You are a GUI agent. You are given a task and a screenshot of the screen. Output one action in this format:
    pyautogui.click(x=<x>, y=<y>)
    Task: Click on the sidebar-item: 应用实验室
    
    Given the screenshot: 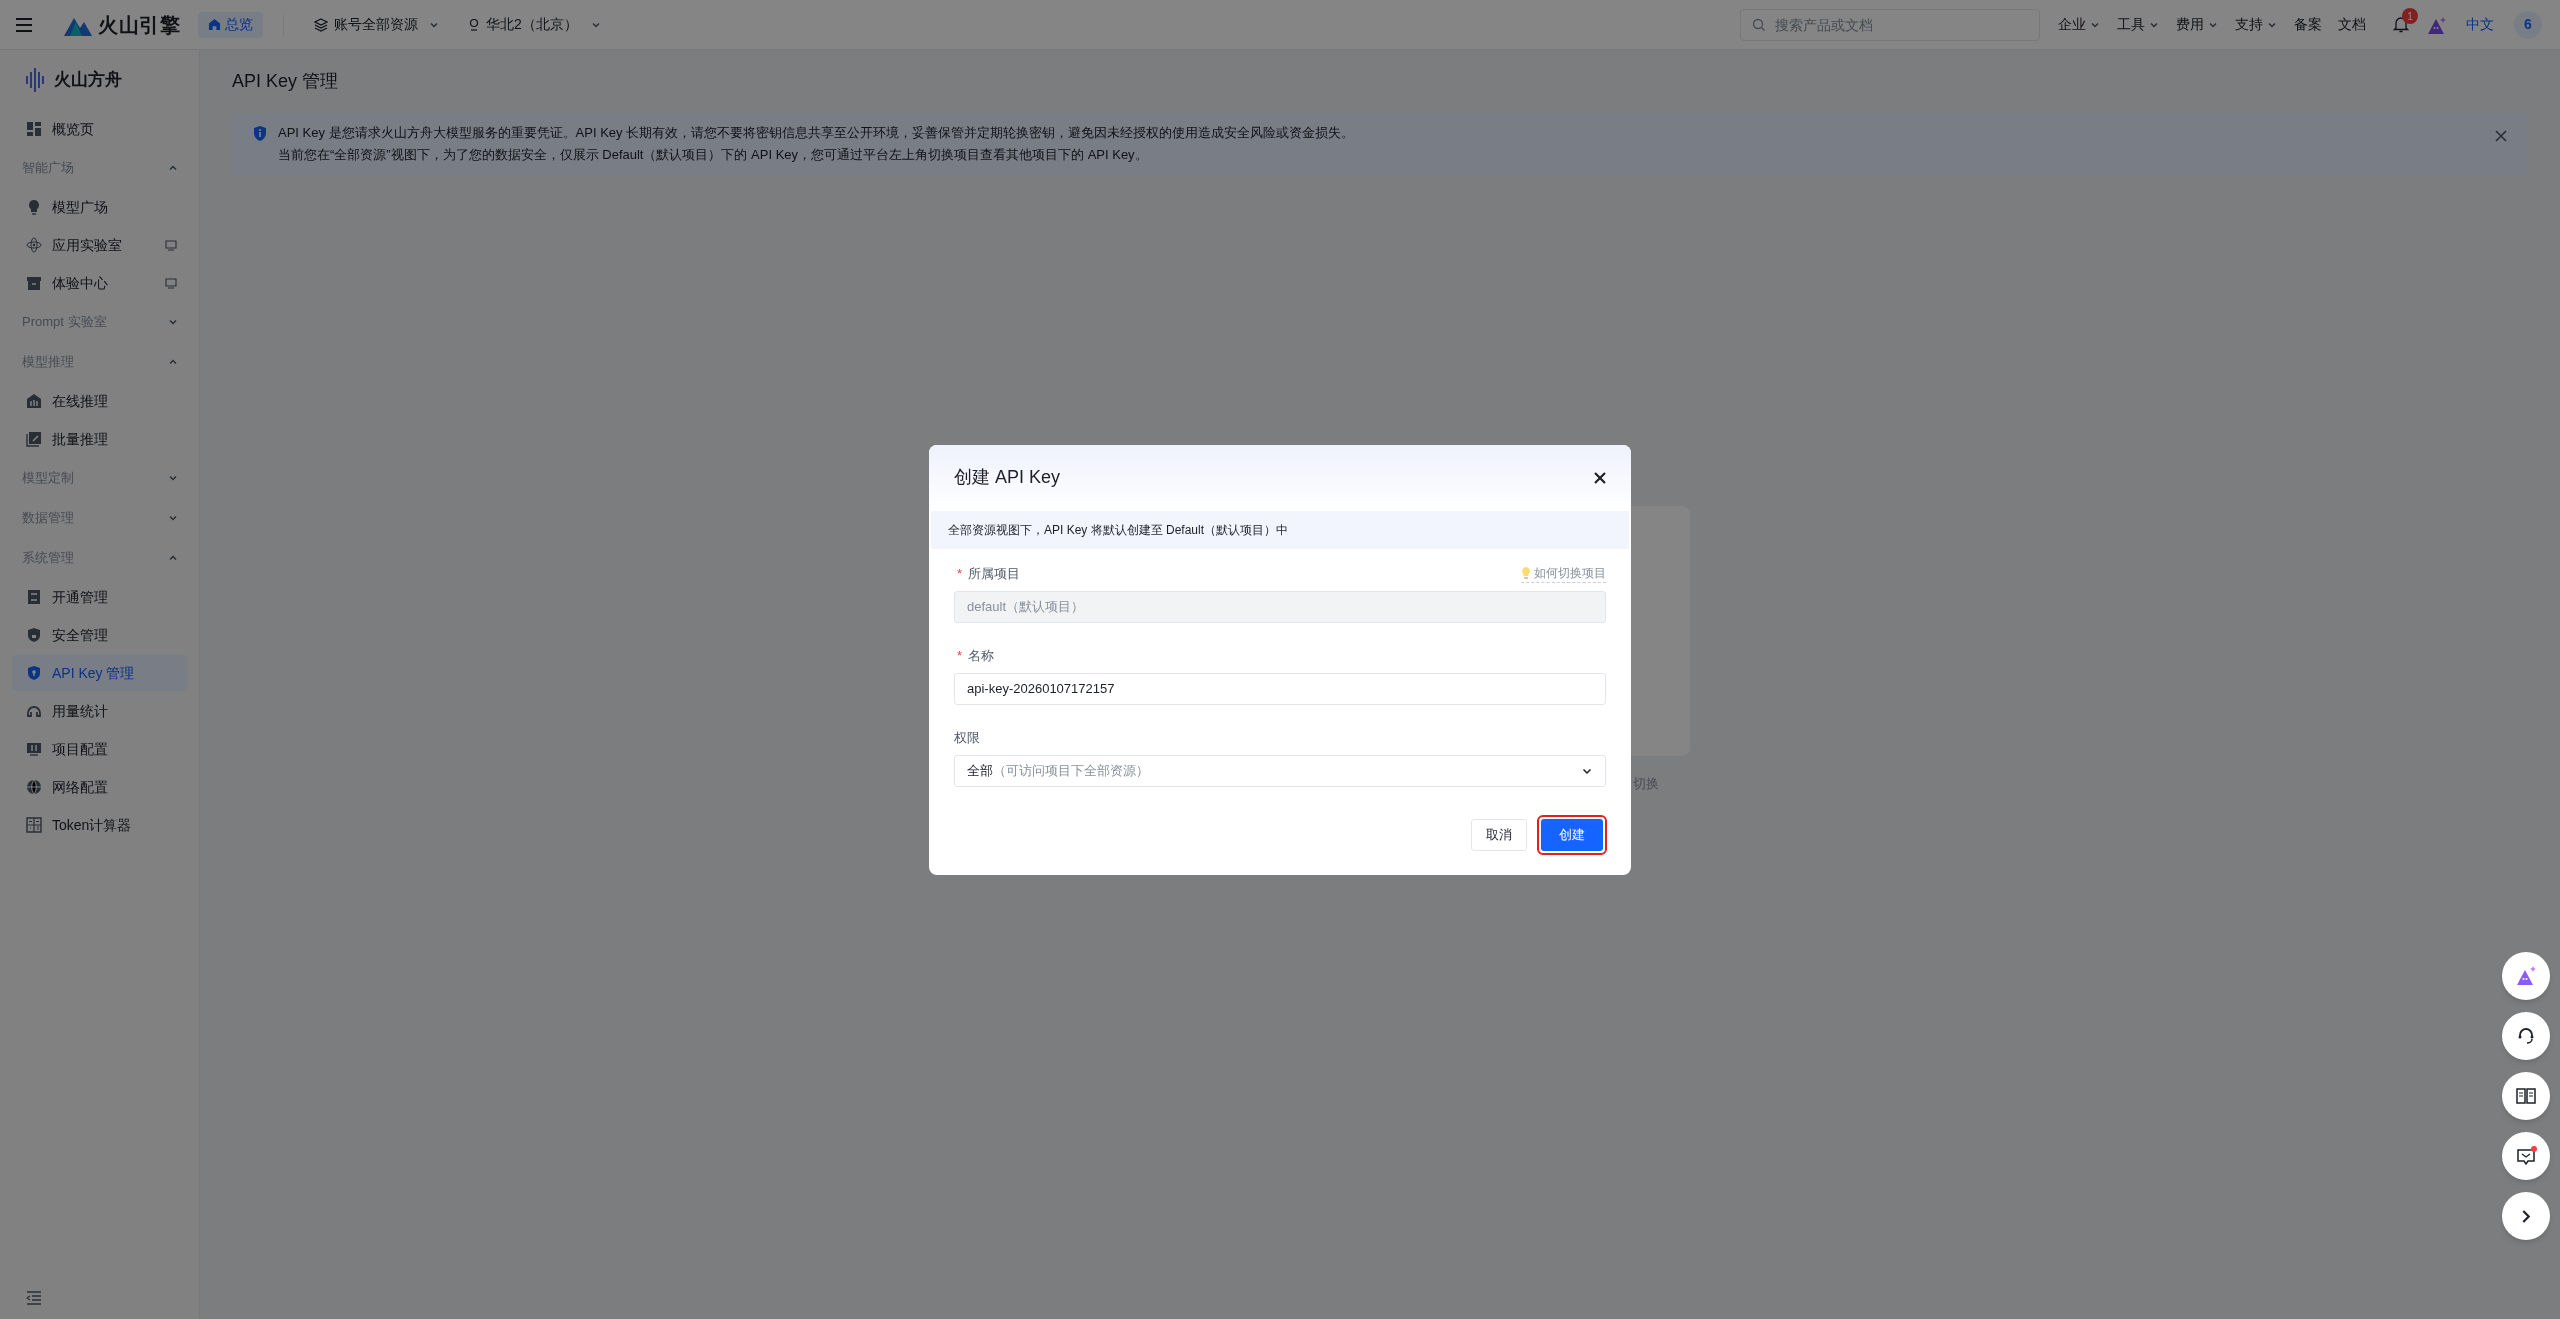 What is the action you would take?
    pyautogui.click(x=99, y=245)
    